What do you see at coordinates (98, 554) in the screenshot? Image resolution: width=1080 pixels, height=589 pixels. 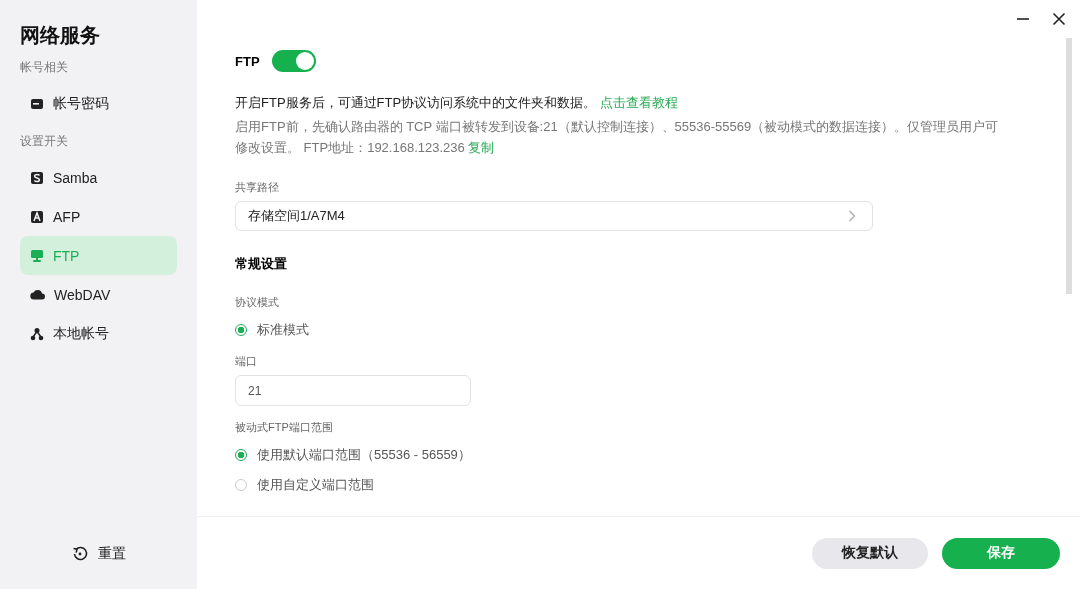 I see `reset-button: 重置` at bounding box center [98, 554].